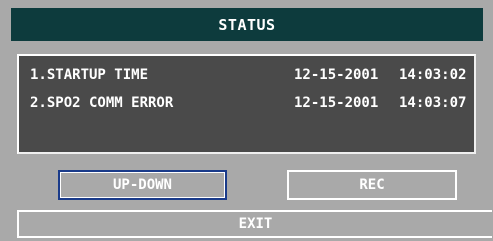 Image resolution: width=493 pixels, height=241 pixels. Describe the element at coordinates (253, 103) in the screenshot. I see `log-entry: 2.SPO2 COMM ERROR 12-15-2001 14:03:07` at that location.